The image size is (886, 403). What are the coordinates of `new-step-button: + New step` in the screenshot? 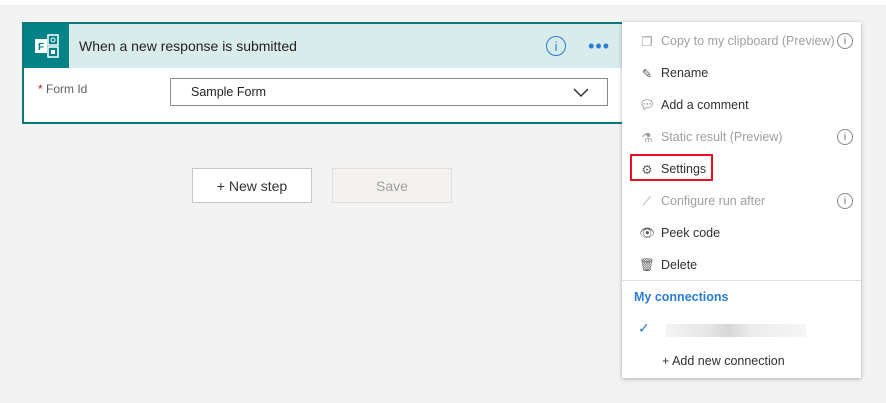 It's located at (252, 185).